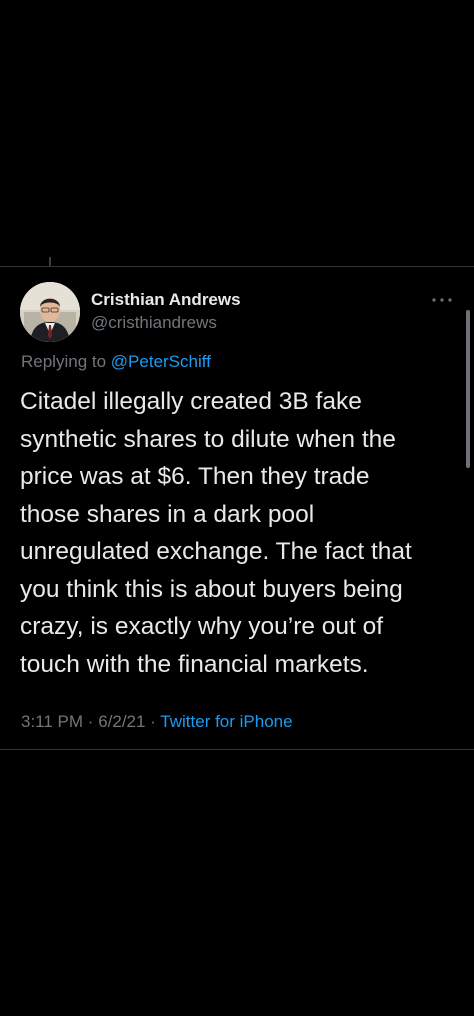 This screenshot has width=474, height=1016. I want to click on bottom-divider, so click(237, 749).